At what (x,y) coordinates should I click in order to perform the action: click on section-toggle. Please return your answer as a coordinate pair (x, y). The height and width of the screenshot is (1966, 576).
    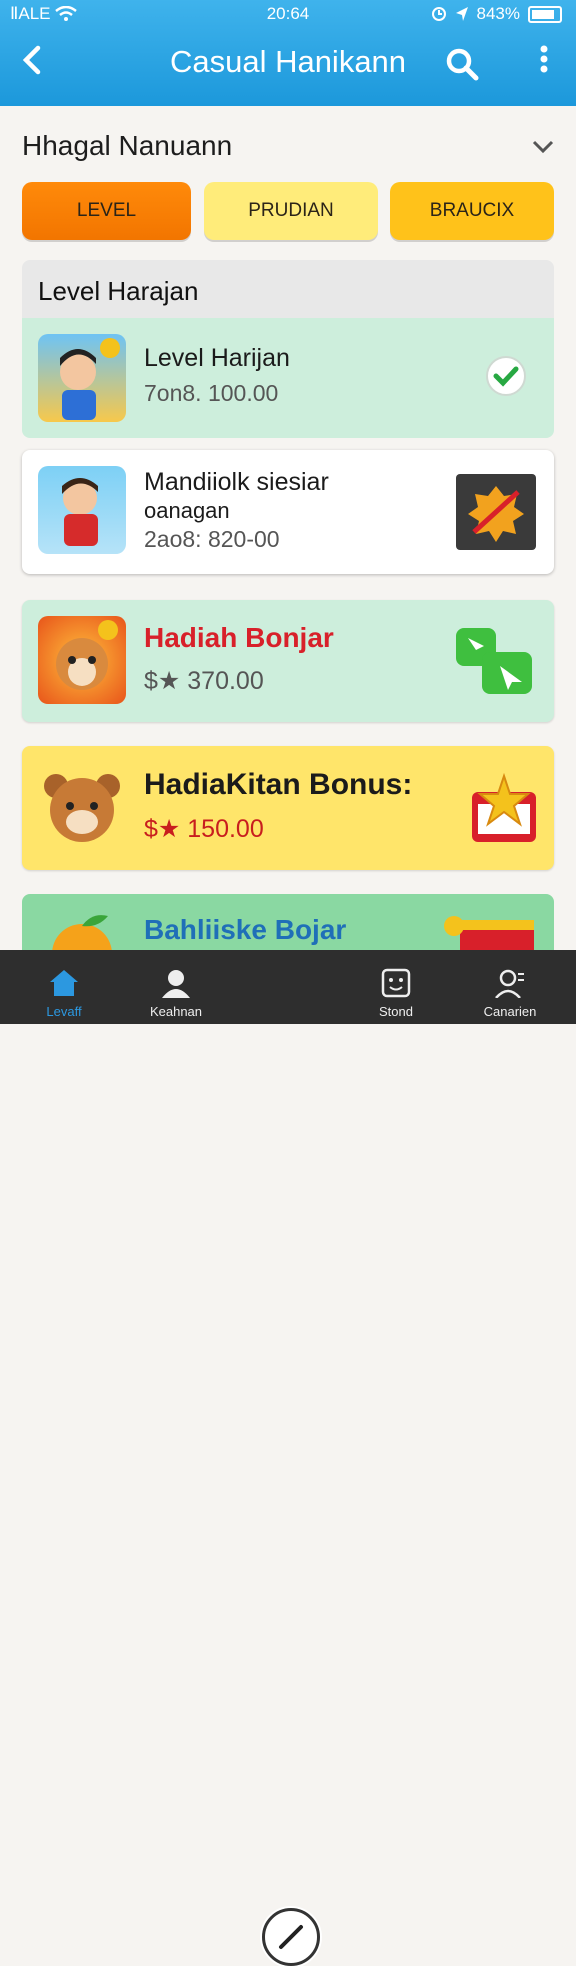
    Looking at the image, I should click on (543, 146).